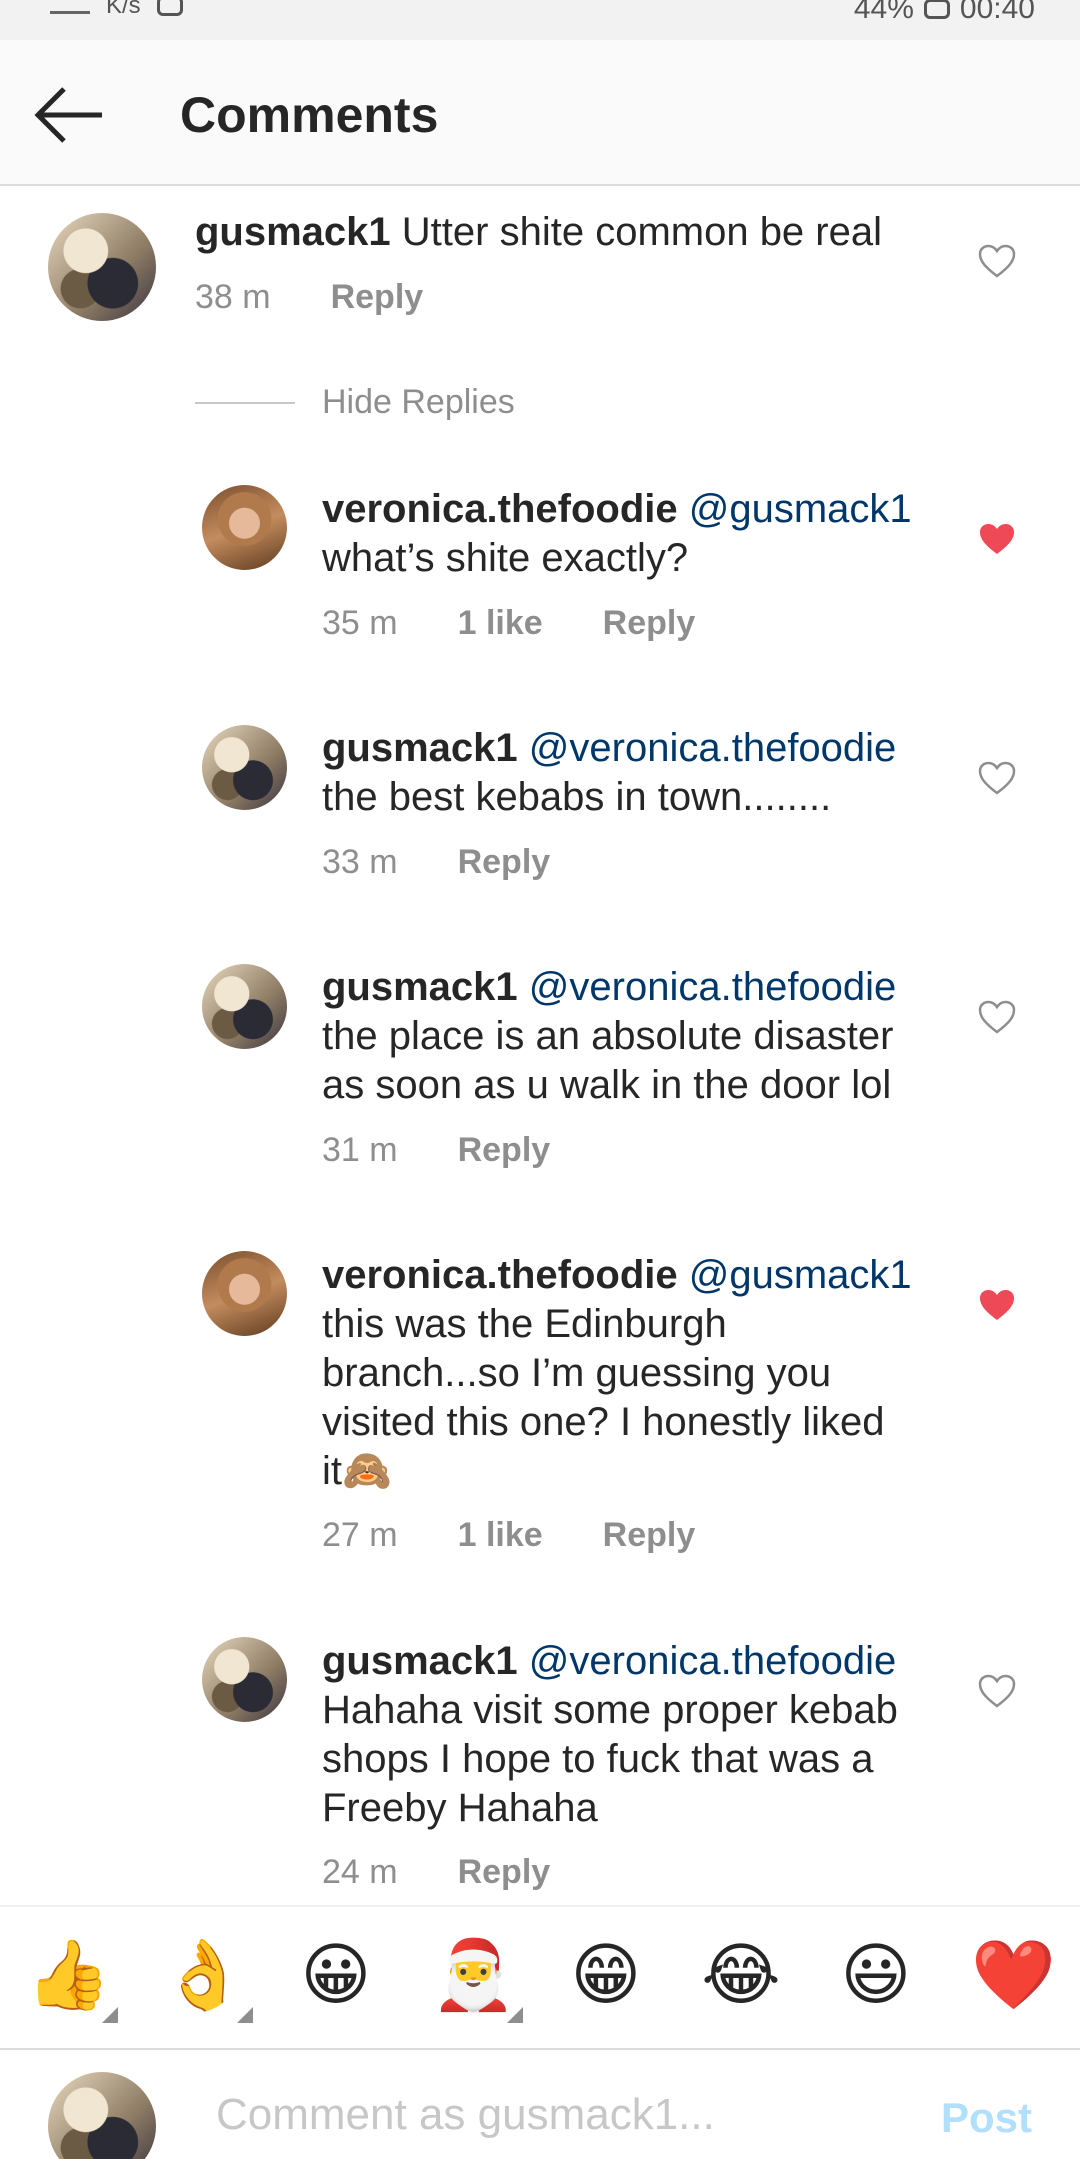 The image size is (1080, 2159). What do you see at coordinates (102, 2115) in the screenshot?
I see `current-user-avatar` at bounding box center [102, 2115].